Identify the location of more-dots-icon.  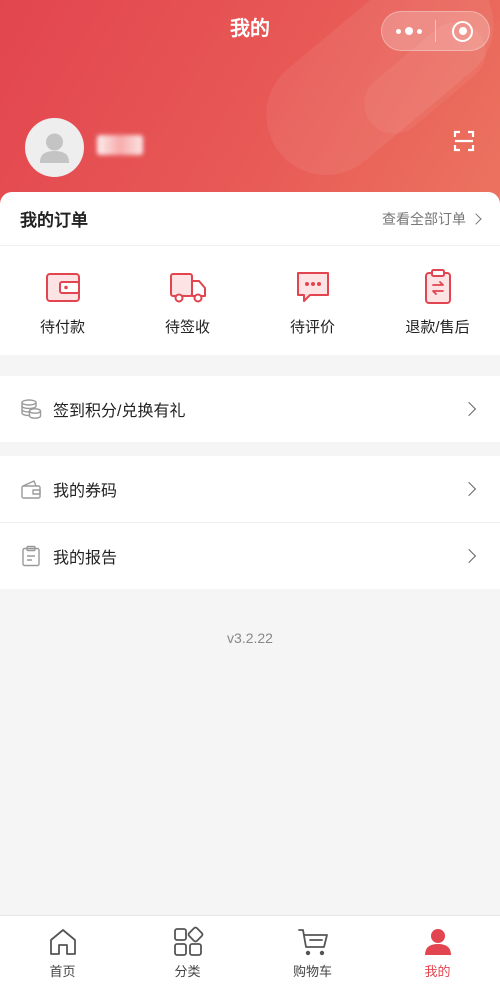
(408, 31).